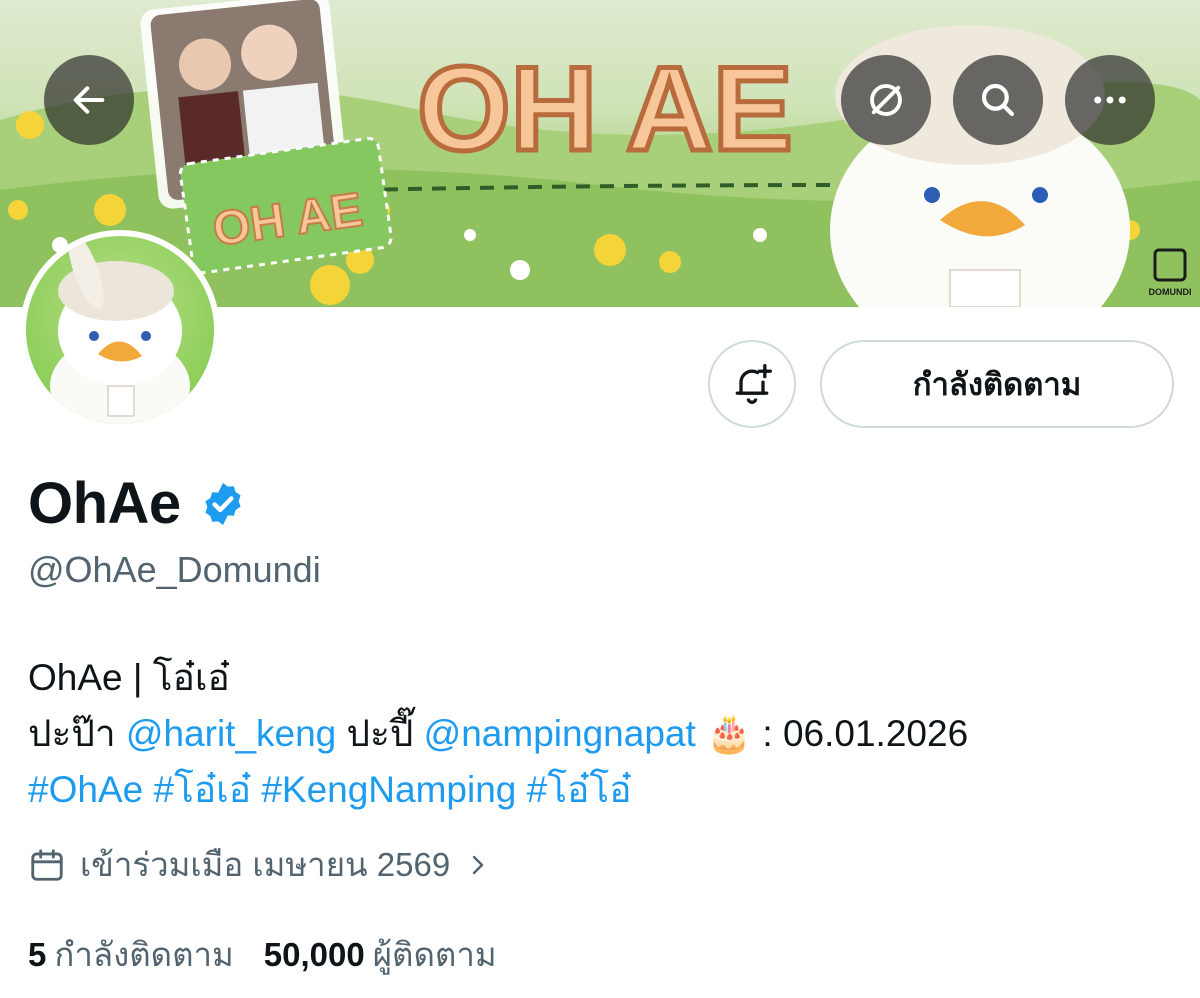 The image size is (1200, 998). I want to click on followers-label: ผู้ติดตาม, so click(434, 954).